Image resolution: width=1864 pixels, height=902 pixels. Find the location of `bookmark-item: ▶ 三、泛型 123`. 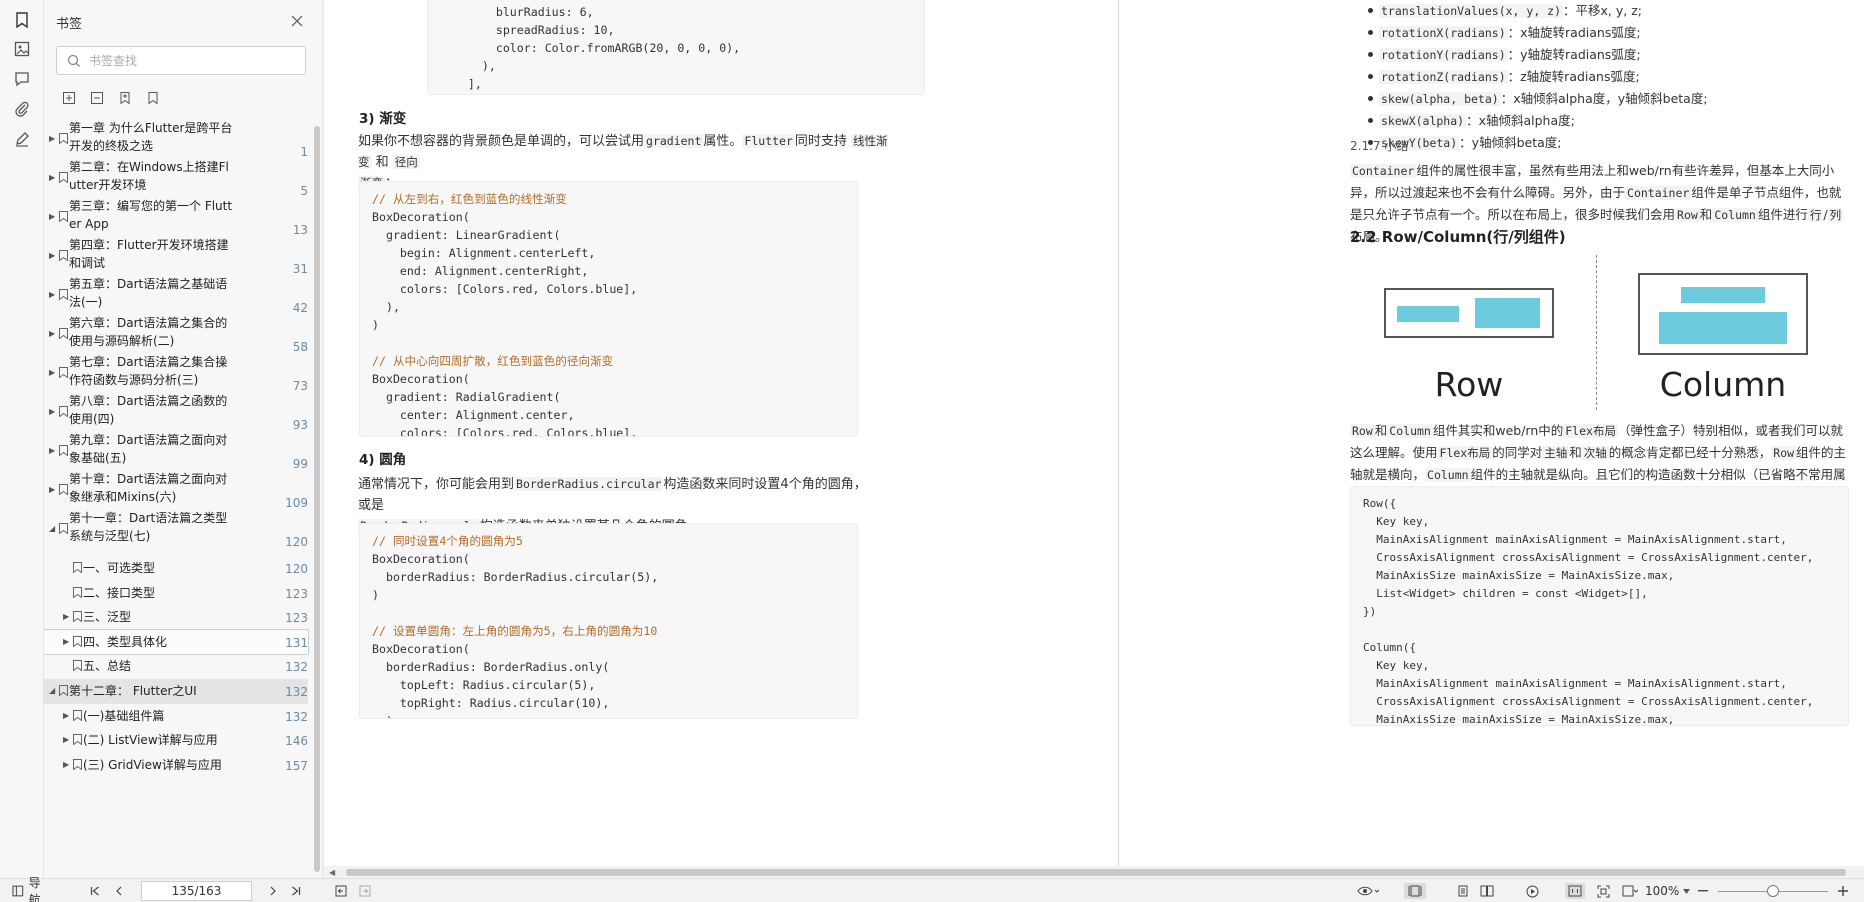

bookmark-item: ▶ 三、泛型 123 is located at coordinates (176, 617).